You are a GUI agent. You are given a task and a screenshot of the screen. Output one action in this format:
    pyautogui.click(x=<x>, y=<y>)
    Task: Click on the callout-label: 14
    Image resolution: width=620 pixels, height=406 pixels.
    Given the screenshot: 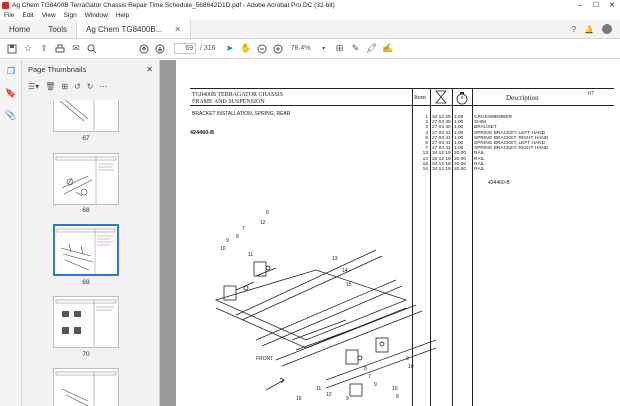 What is the action you would take?
    pyautogui.click(x=345, y=271)
    